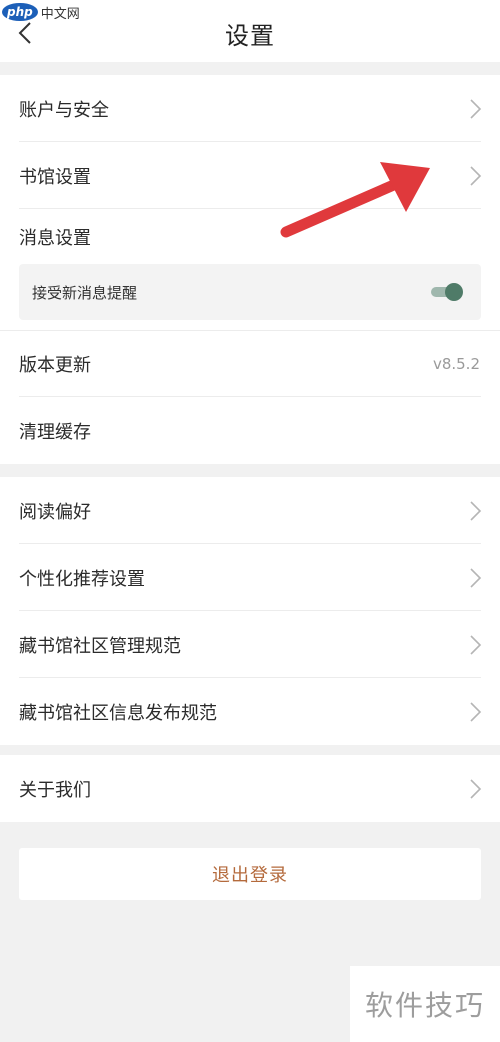 The height and width of the screenshot is (1042, 500). Describe the element at coordinates (55, 238) in the screenshot. I see `row-label: 消息设置` at that location.